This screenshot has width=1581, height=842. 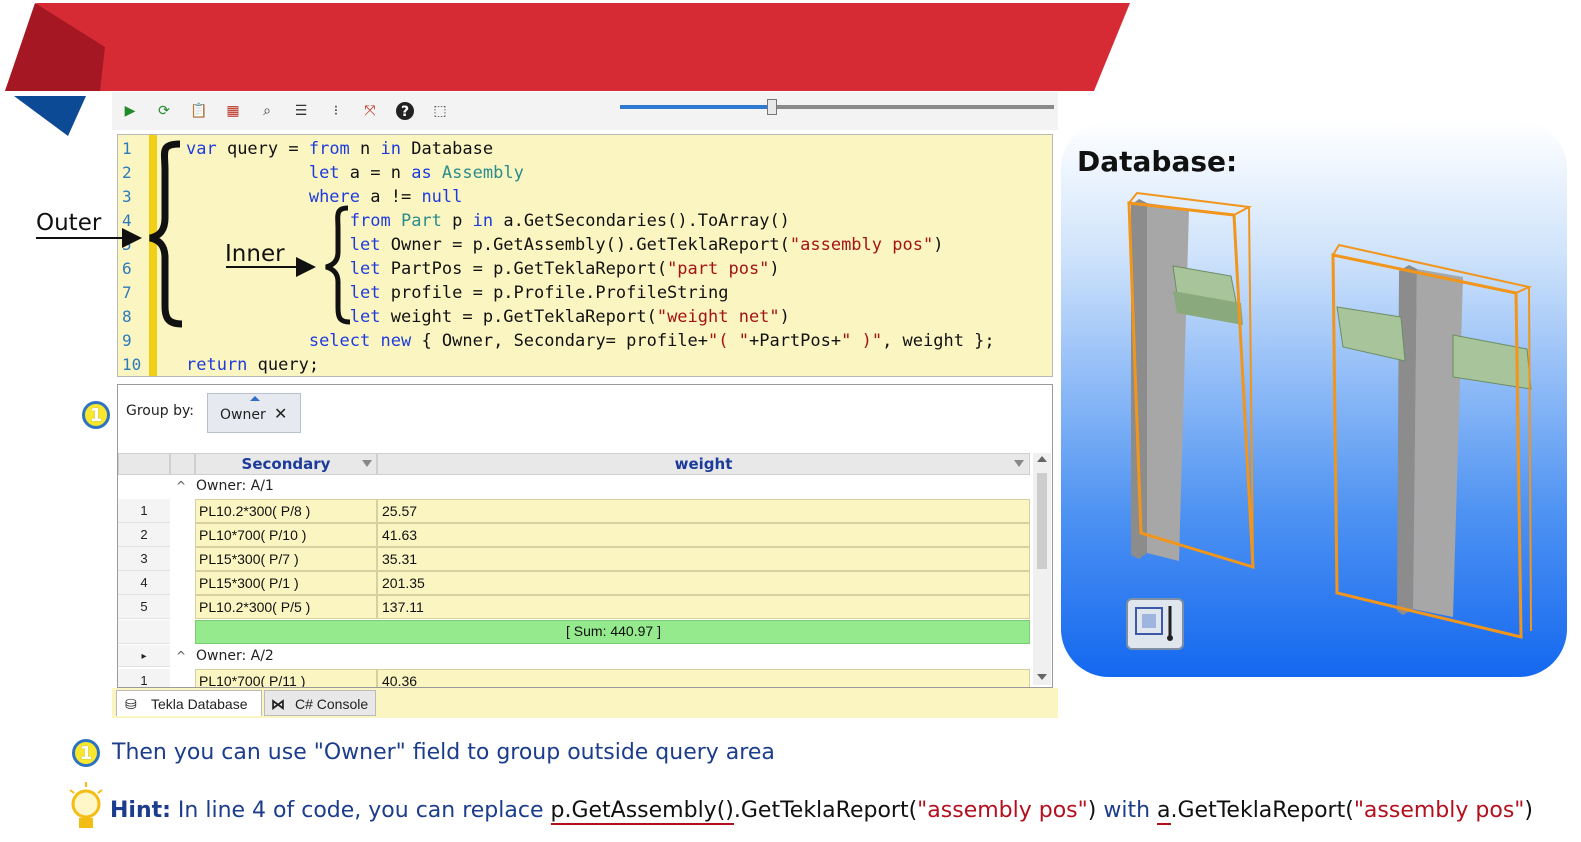 I want to click on row-number: 2, so click(x=144, y=535).